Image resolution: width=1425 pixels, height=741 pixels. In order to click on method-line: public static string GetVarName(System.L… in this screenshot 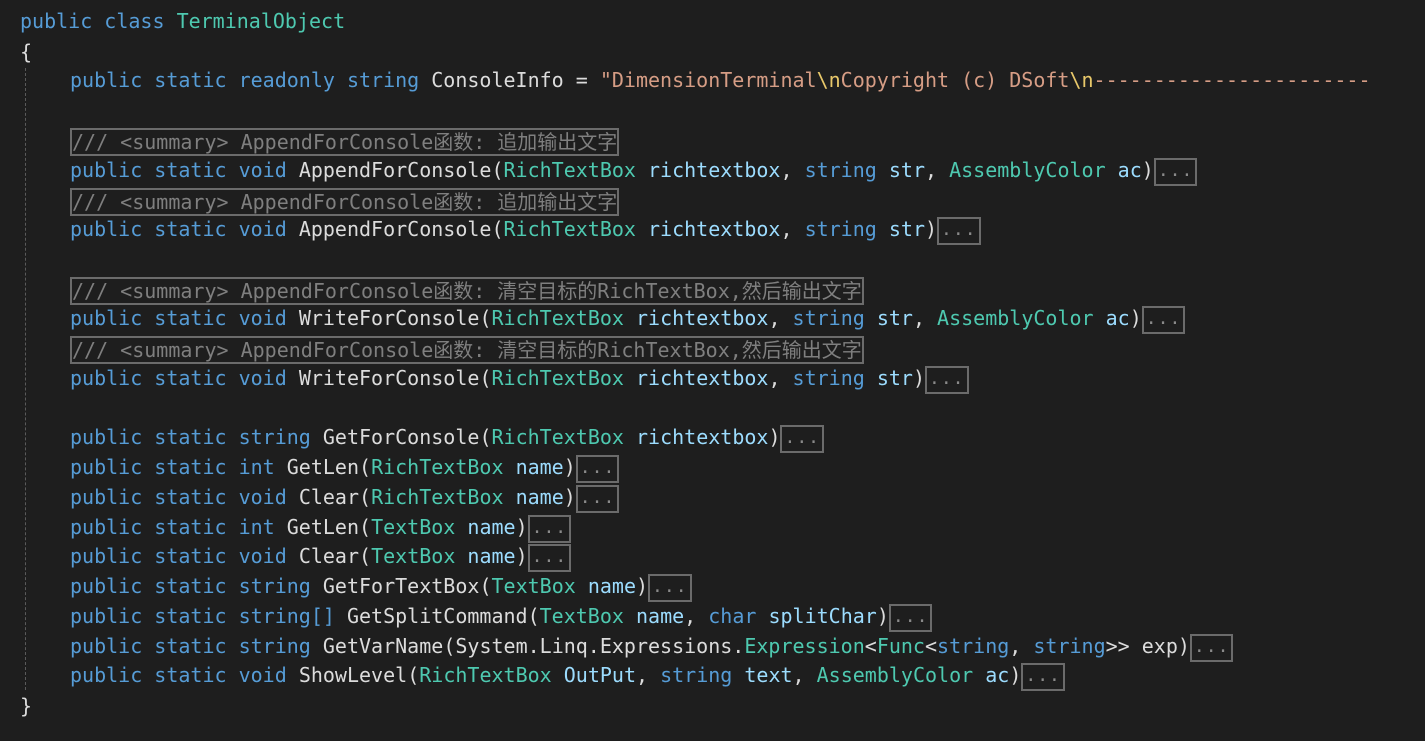, I will do `click(652, 646)`.